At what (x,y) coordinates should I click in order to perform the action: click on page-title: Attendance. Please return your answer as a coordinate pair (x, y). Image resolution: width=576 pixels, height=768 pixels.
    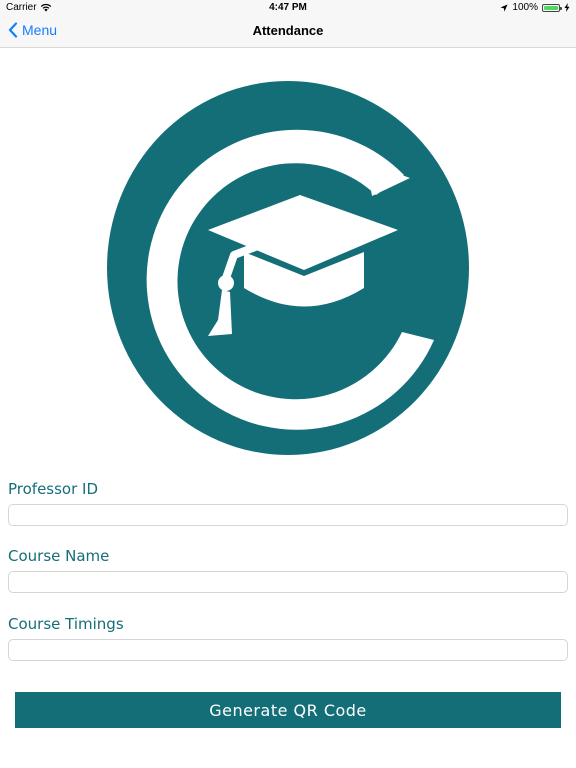
    Looking at the image, I should click on (288, 30).